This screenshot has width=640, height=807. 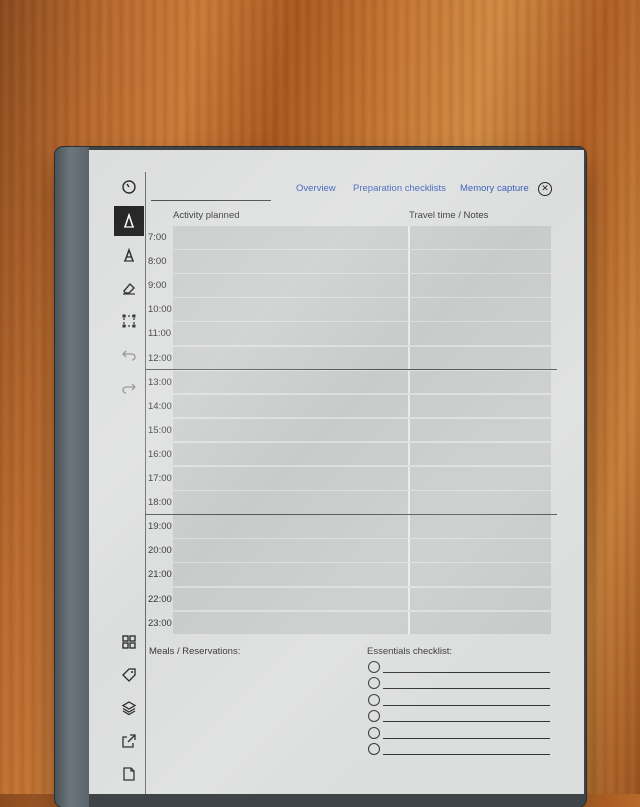 What do you see at coordinates (160, 551) in the screenshot?
I see `time-label: 20:00` at bounding box center [160, 551].